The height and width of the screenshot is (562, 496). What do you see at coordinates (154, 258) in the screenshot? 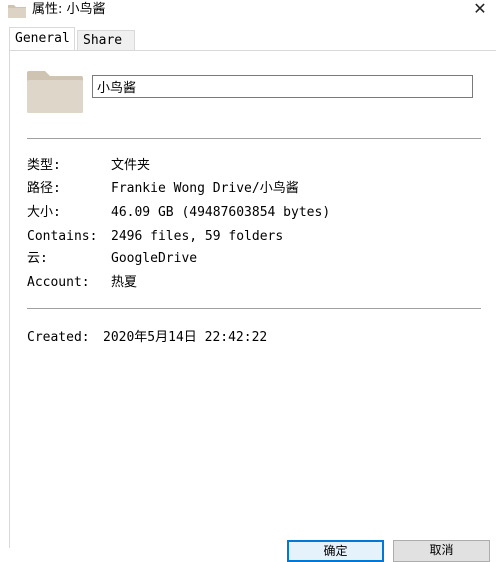
I see `property-value: GoogleDrive` at bounding box center [154, 258].